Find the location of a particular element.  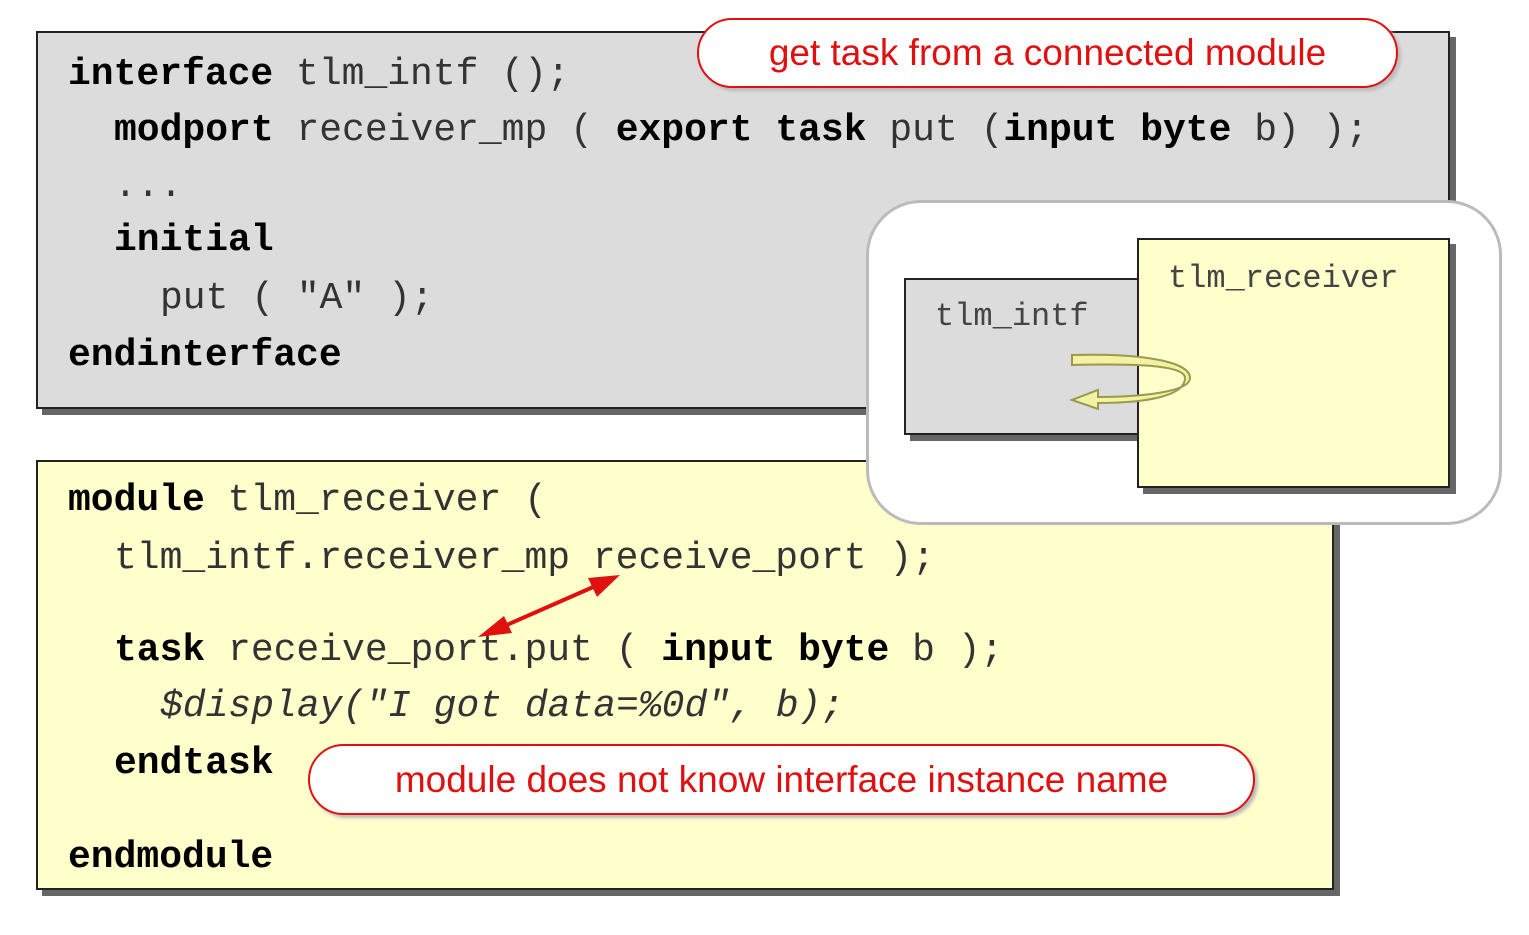

code-token: initial is located at coordinates (194, 240).